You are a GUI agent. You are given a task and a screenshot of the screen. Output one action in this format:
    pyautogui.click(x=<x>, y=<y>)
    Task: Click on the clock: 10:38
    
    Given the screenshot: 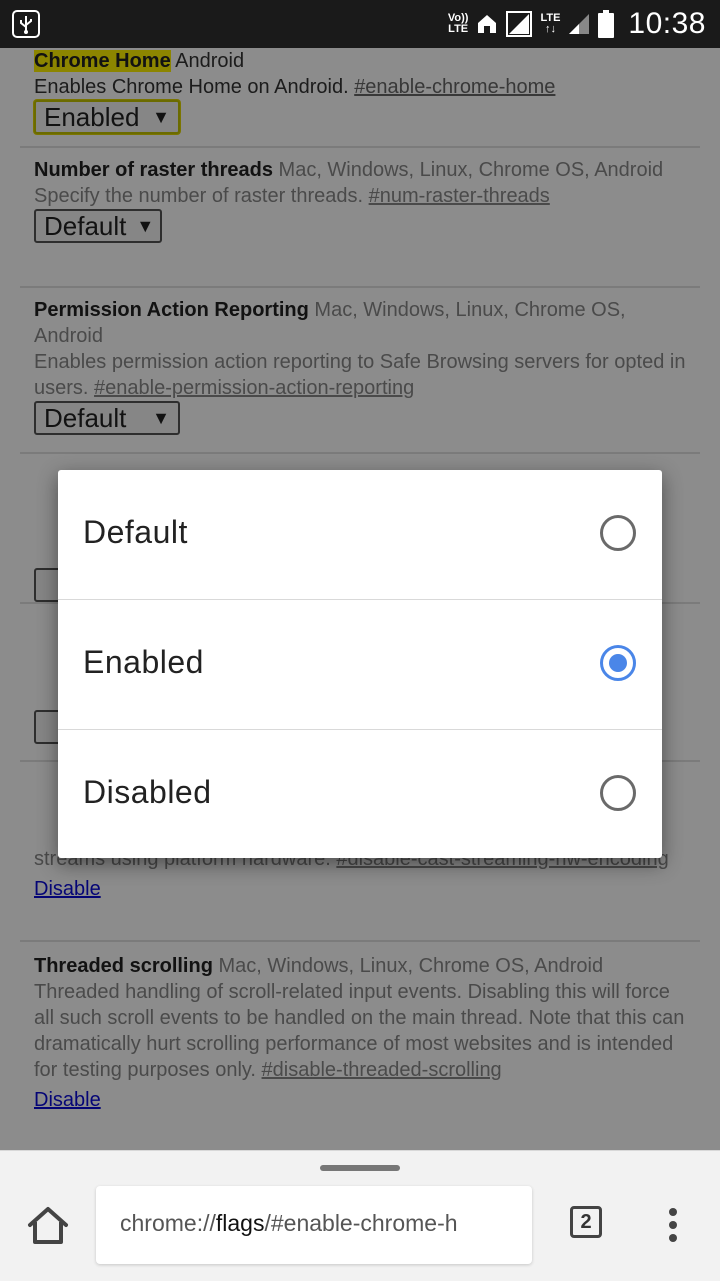 What is the action you would take?
    pyautogui.click(x=667, y=23)
    